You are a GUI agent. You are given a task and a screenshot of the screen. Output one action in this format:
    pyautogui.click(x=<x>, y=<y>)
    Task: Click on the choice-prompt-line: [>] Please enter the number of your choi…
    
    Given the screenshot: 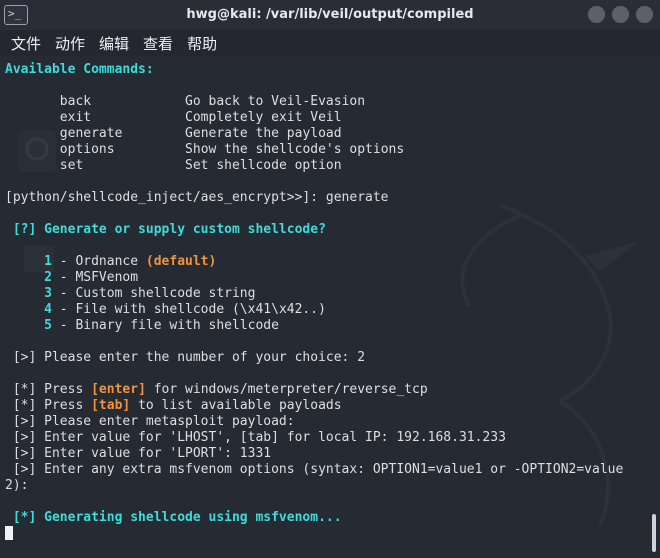 What is the action you would take?
    pyautogui.click(x=189, y=357)
    